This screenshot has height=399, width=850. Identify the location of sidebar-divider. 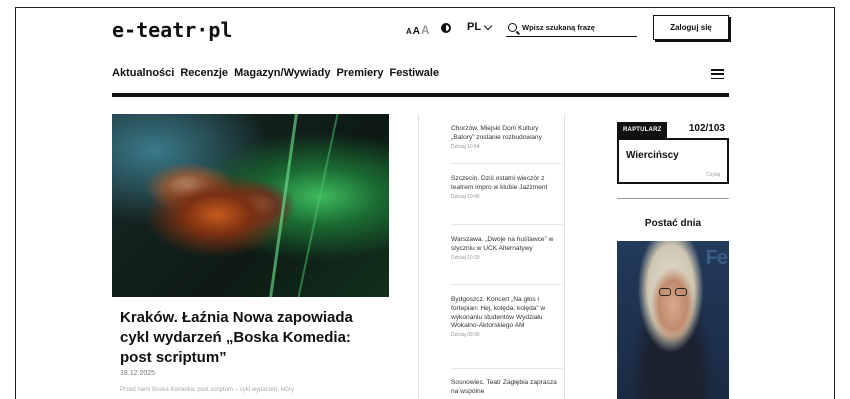
(673, 198).